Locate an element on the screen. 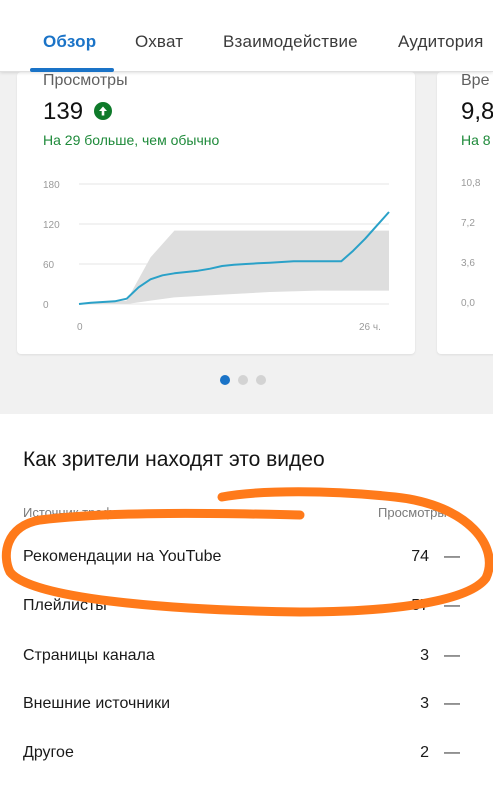 Image resolution: width=493 pixels, height=800 pixels. tab-engagement: Взаимодействие is located at coordinates (290, 42).